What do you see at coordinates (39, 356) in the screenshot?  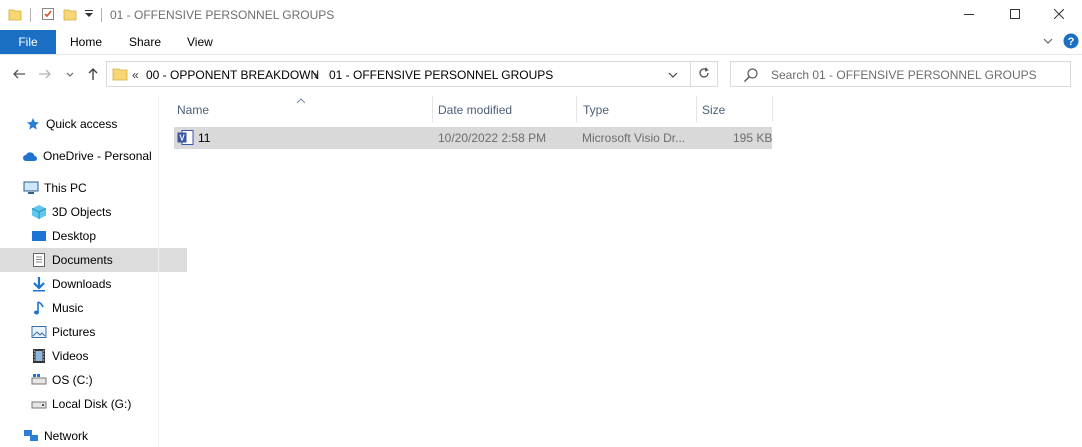 I see `video-icon` at bounding box center [39, 356].